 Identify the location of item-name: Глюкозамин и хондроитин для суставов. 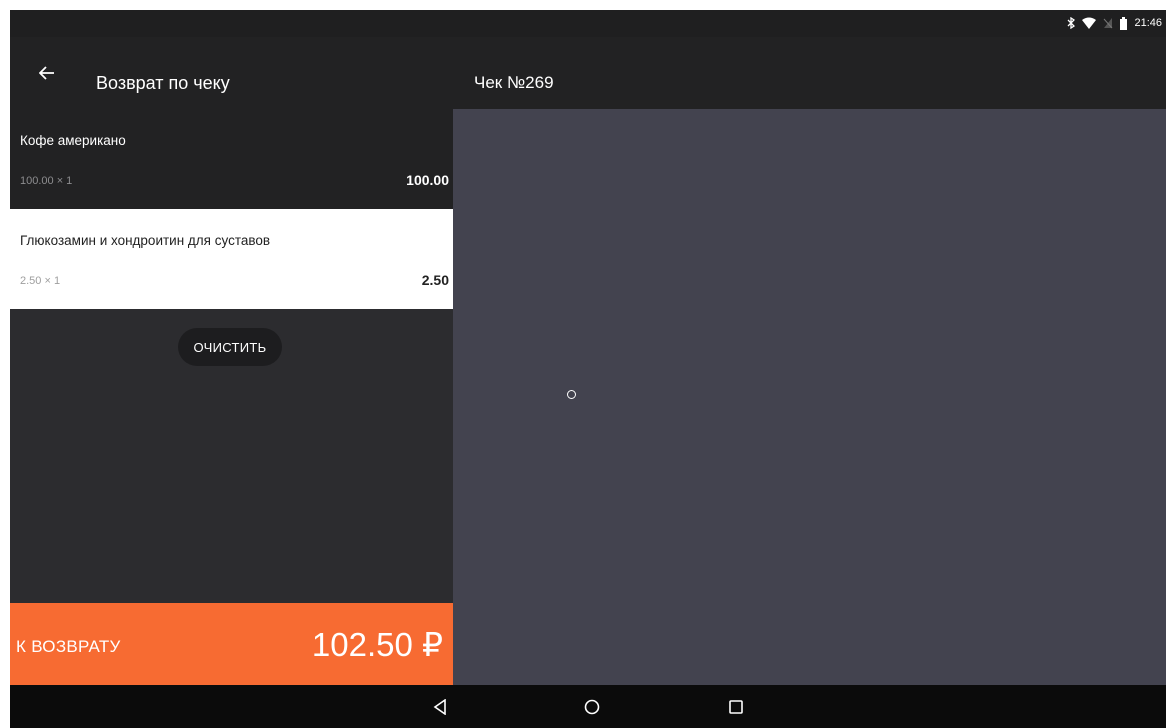
(145, 240).